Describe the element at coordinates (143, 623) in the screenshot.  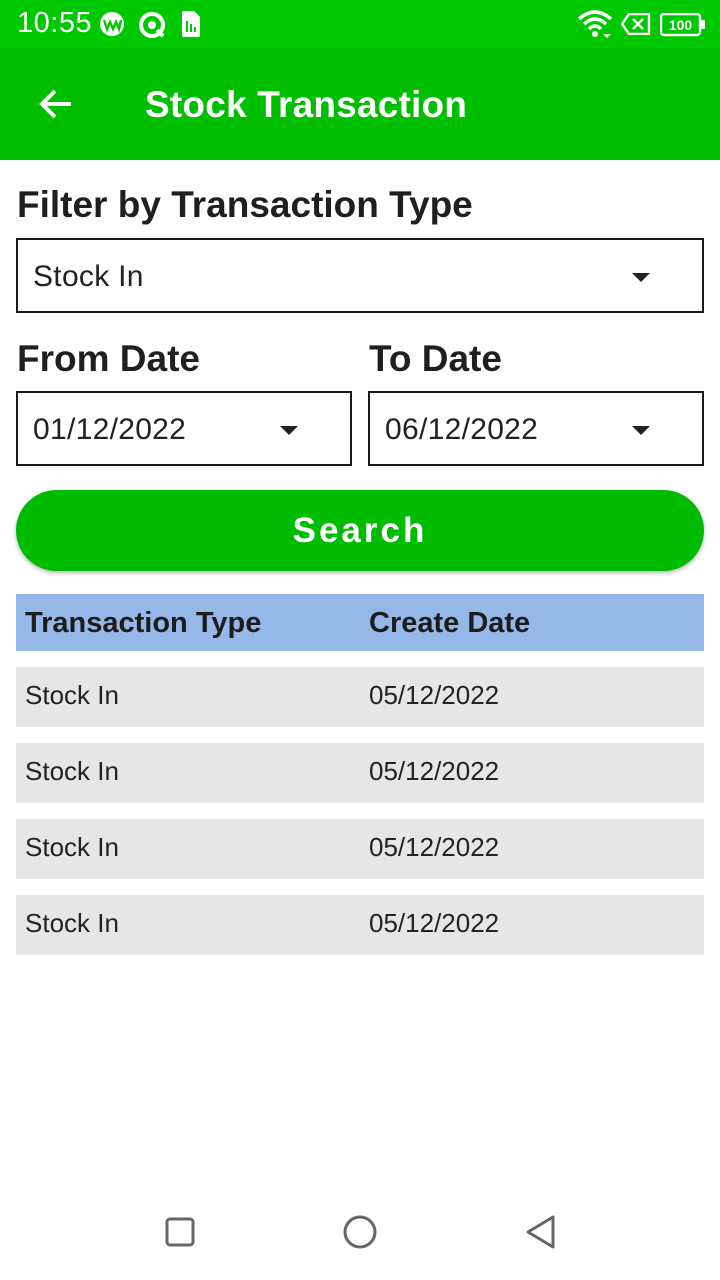
I see `column-header-transaction-type: Transaction Type` at that location.